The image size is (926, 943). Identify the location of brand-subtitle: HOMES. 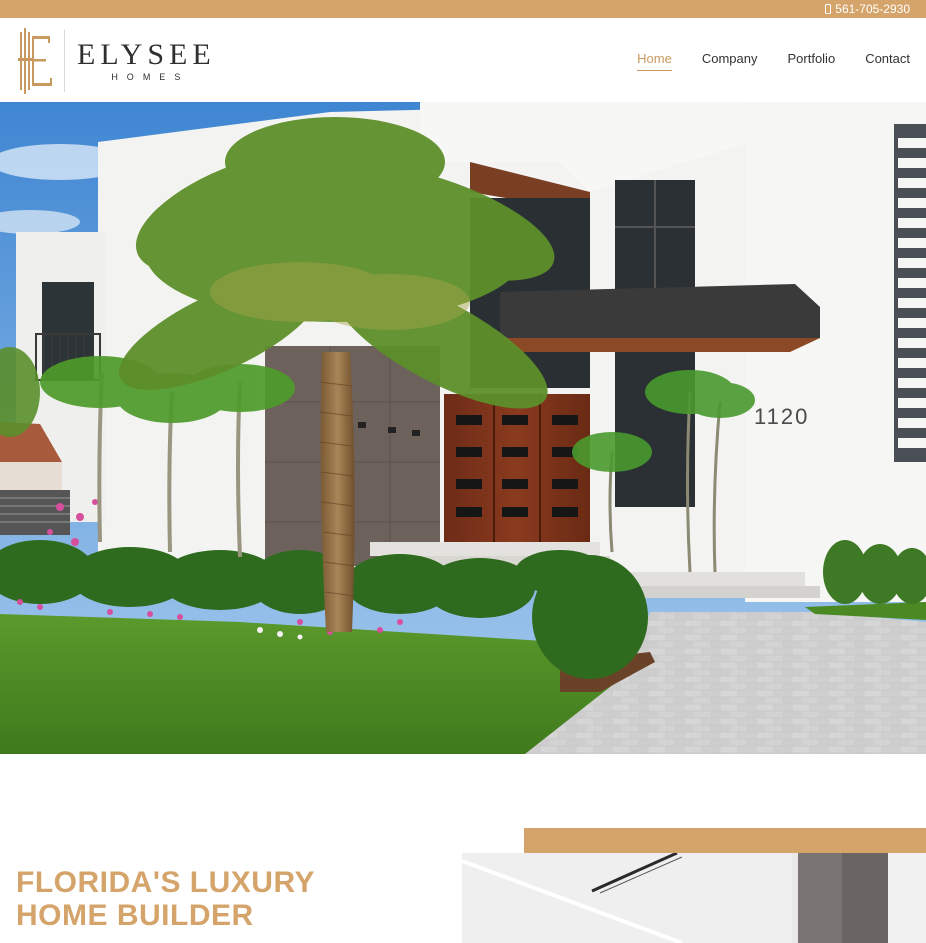
(150, 77).